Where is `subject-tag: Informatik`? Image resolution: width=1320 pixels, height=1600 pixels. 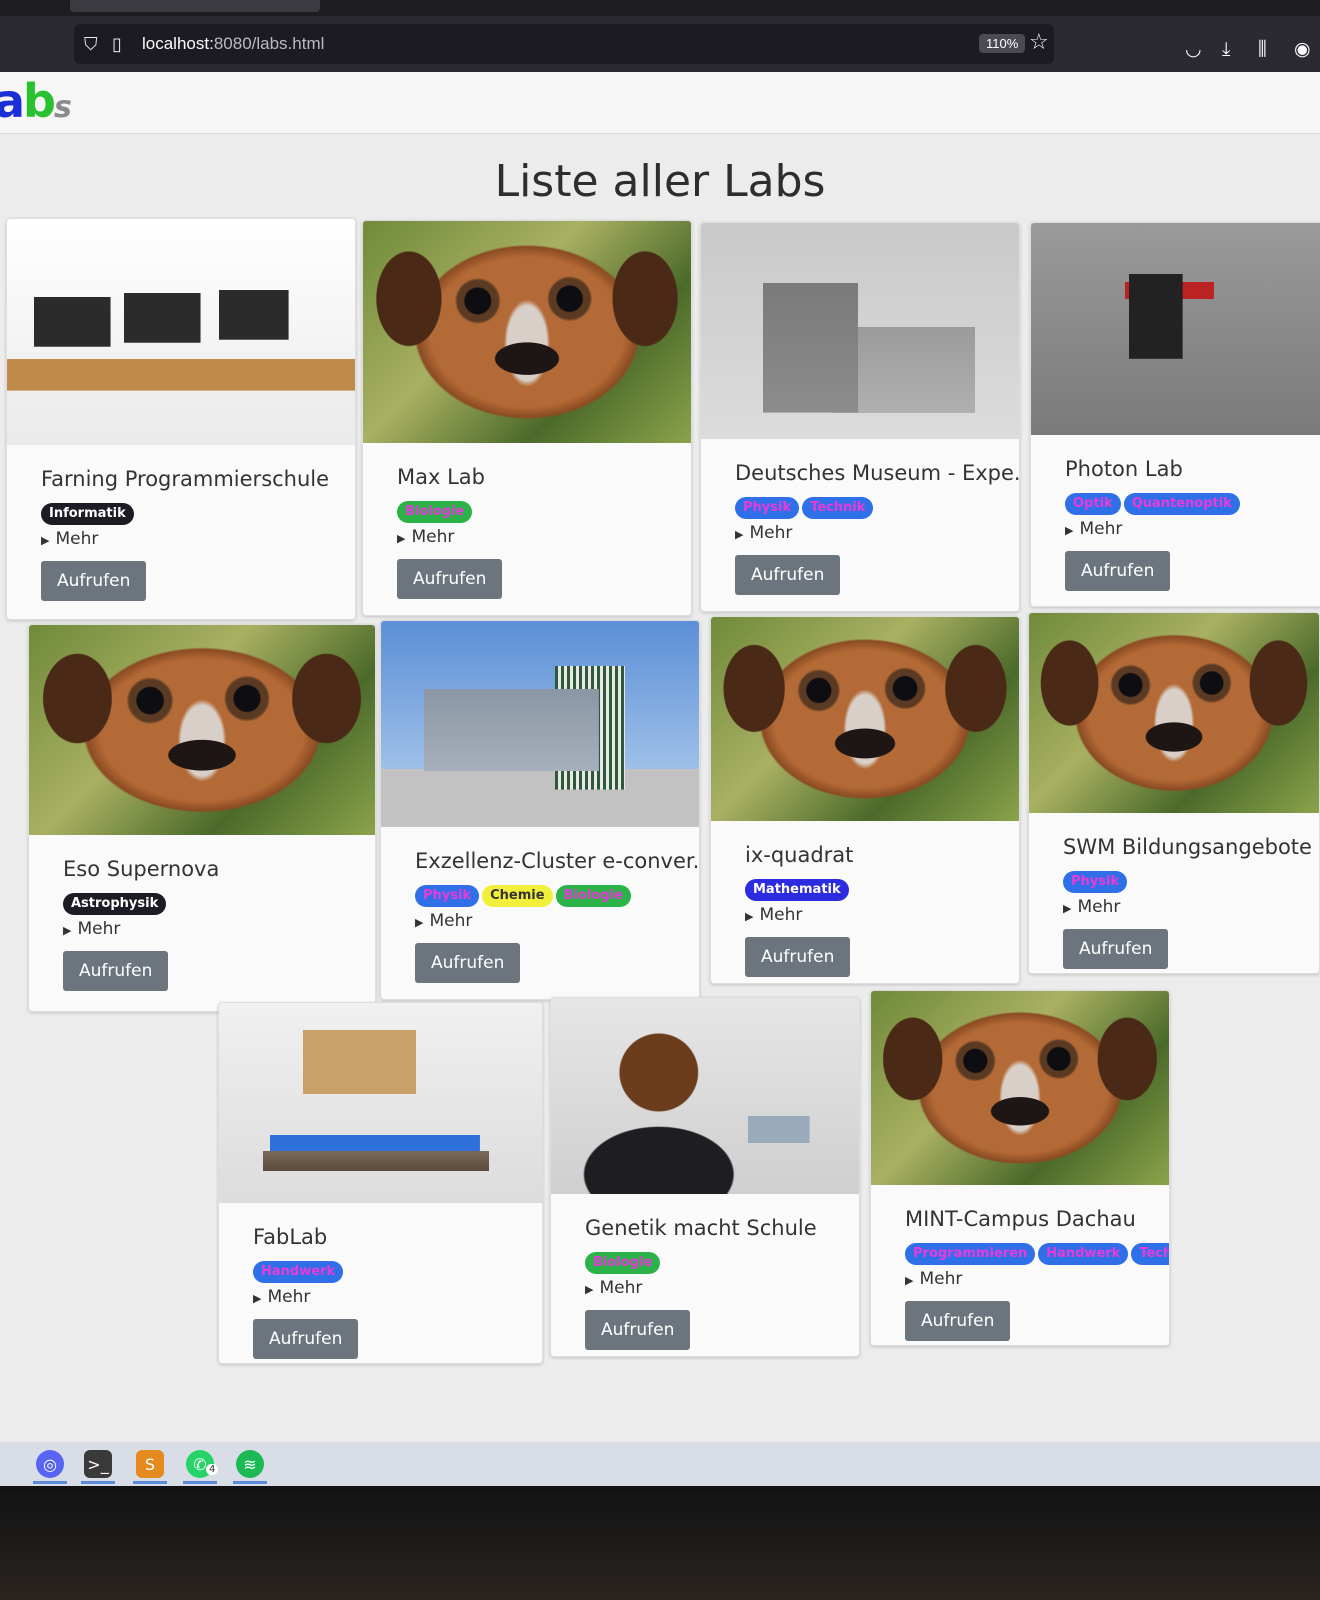 subject-tag: Informatik is located at coordinates (87, 514).